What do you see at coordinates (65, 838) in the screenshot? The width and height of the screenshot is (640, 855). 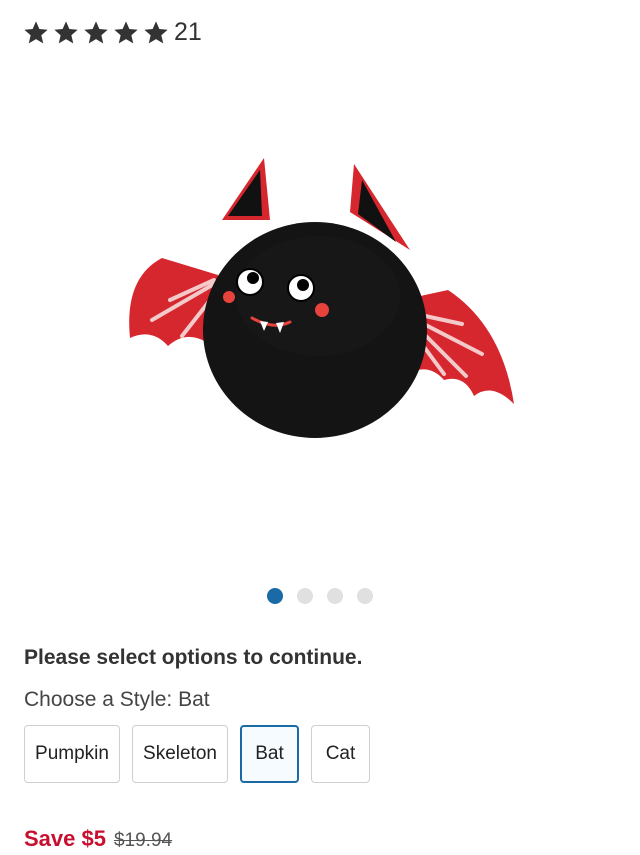 I see `save-amount: Save $5` at bounding box center [65, 838].